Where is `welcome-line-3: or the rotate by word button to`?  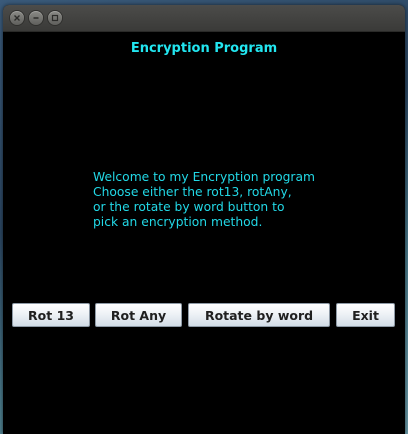
welcome-line-3: or the rotate by word button to is located at coordinates (189, 207).